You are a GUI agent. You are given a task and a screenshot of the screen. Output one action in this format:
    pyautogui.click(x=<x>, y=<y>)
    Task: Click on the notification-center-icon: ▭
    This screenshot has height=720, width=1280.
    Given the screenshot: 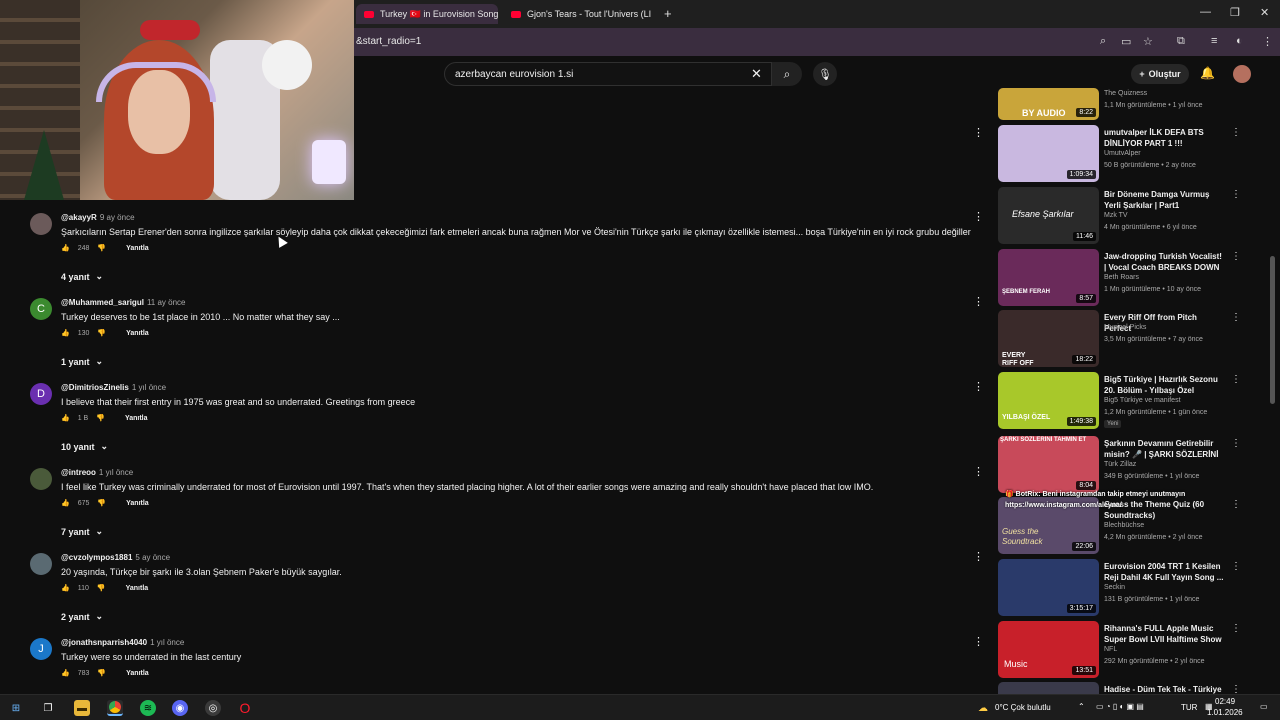 What is the action you would take?
    pyautogui.click(x=1264, y=706)
    